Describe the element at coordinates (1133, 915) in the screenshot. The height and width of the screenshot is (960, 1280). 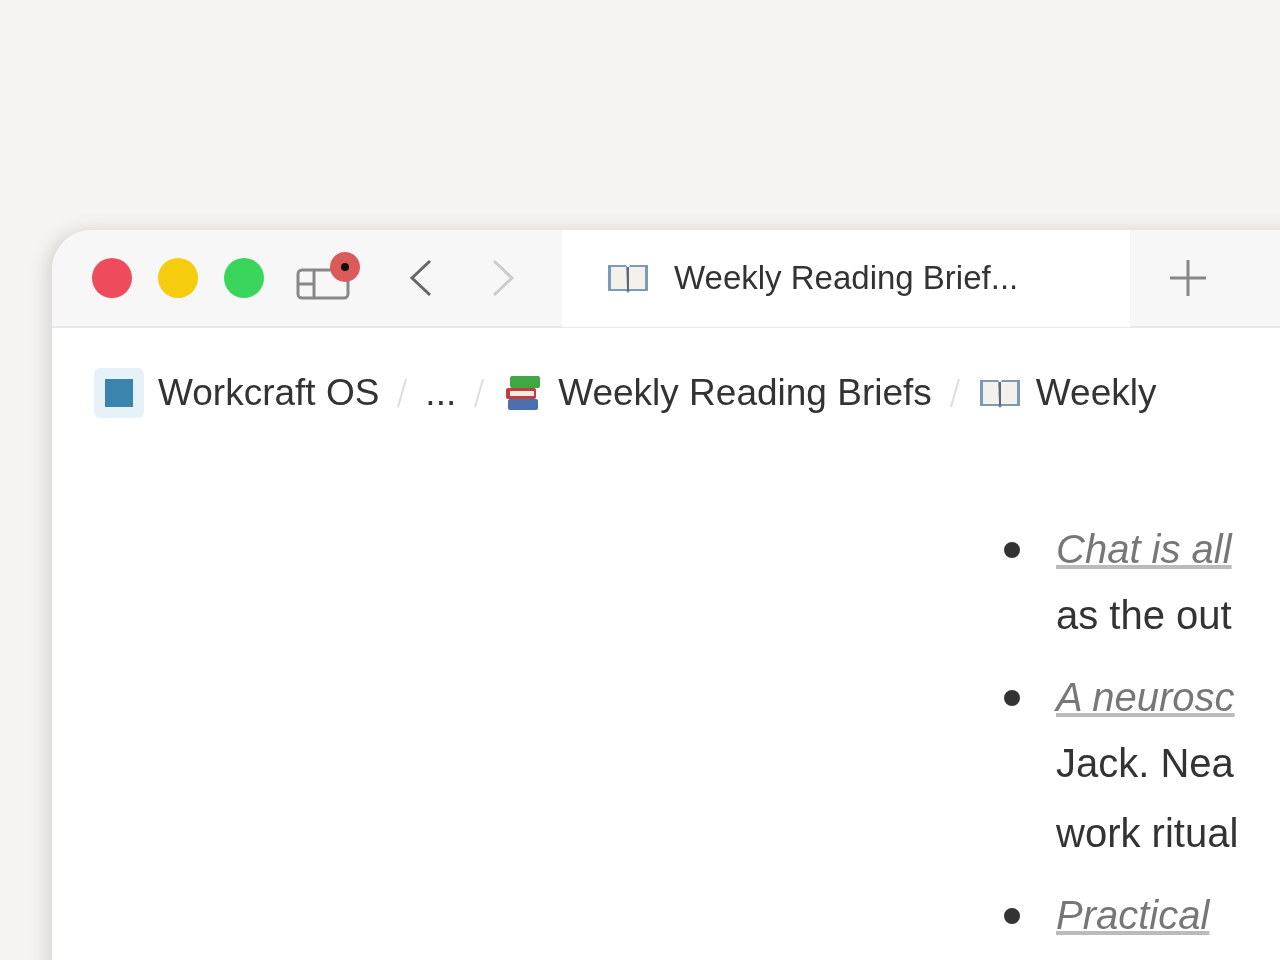
I see `article-link: Practical` at that location.